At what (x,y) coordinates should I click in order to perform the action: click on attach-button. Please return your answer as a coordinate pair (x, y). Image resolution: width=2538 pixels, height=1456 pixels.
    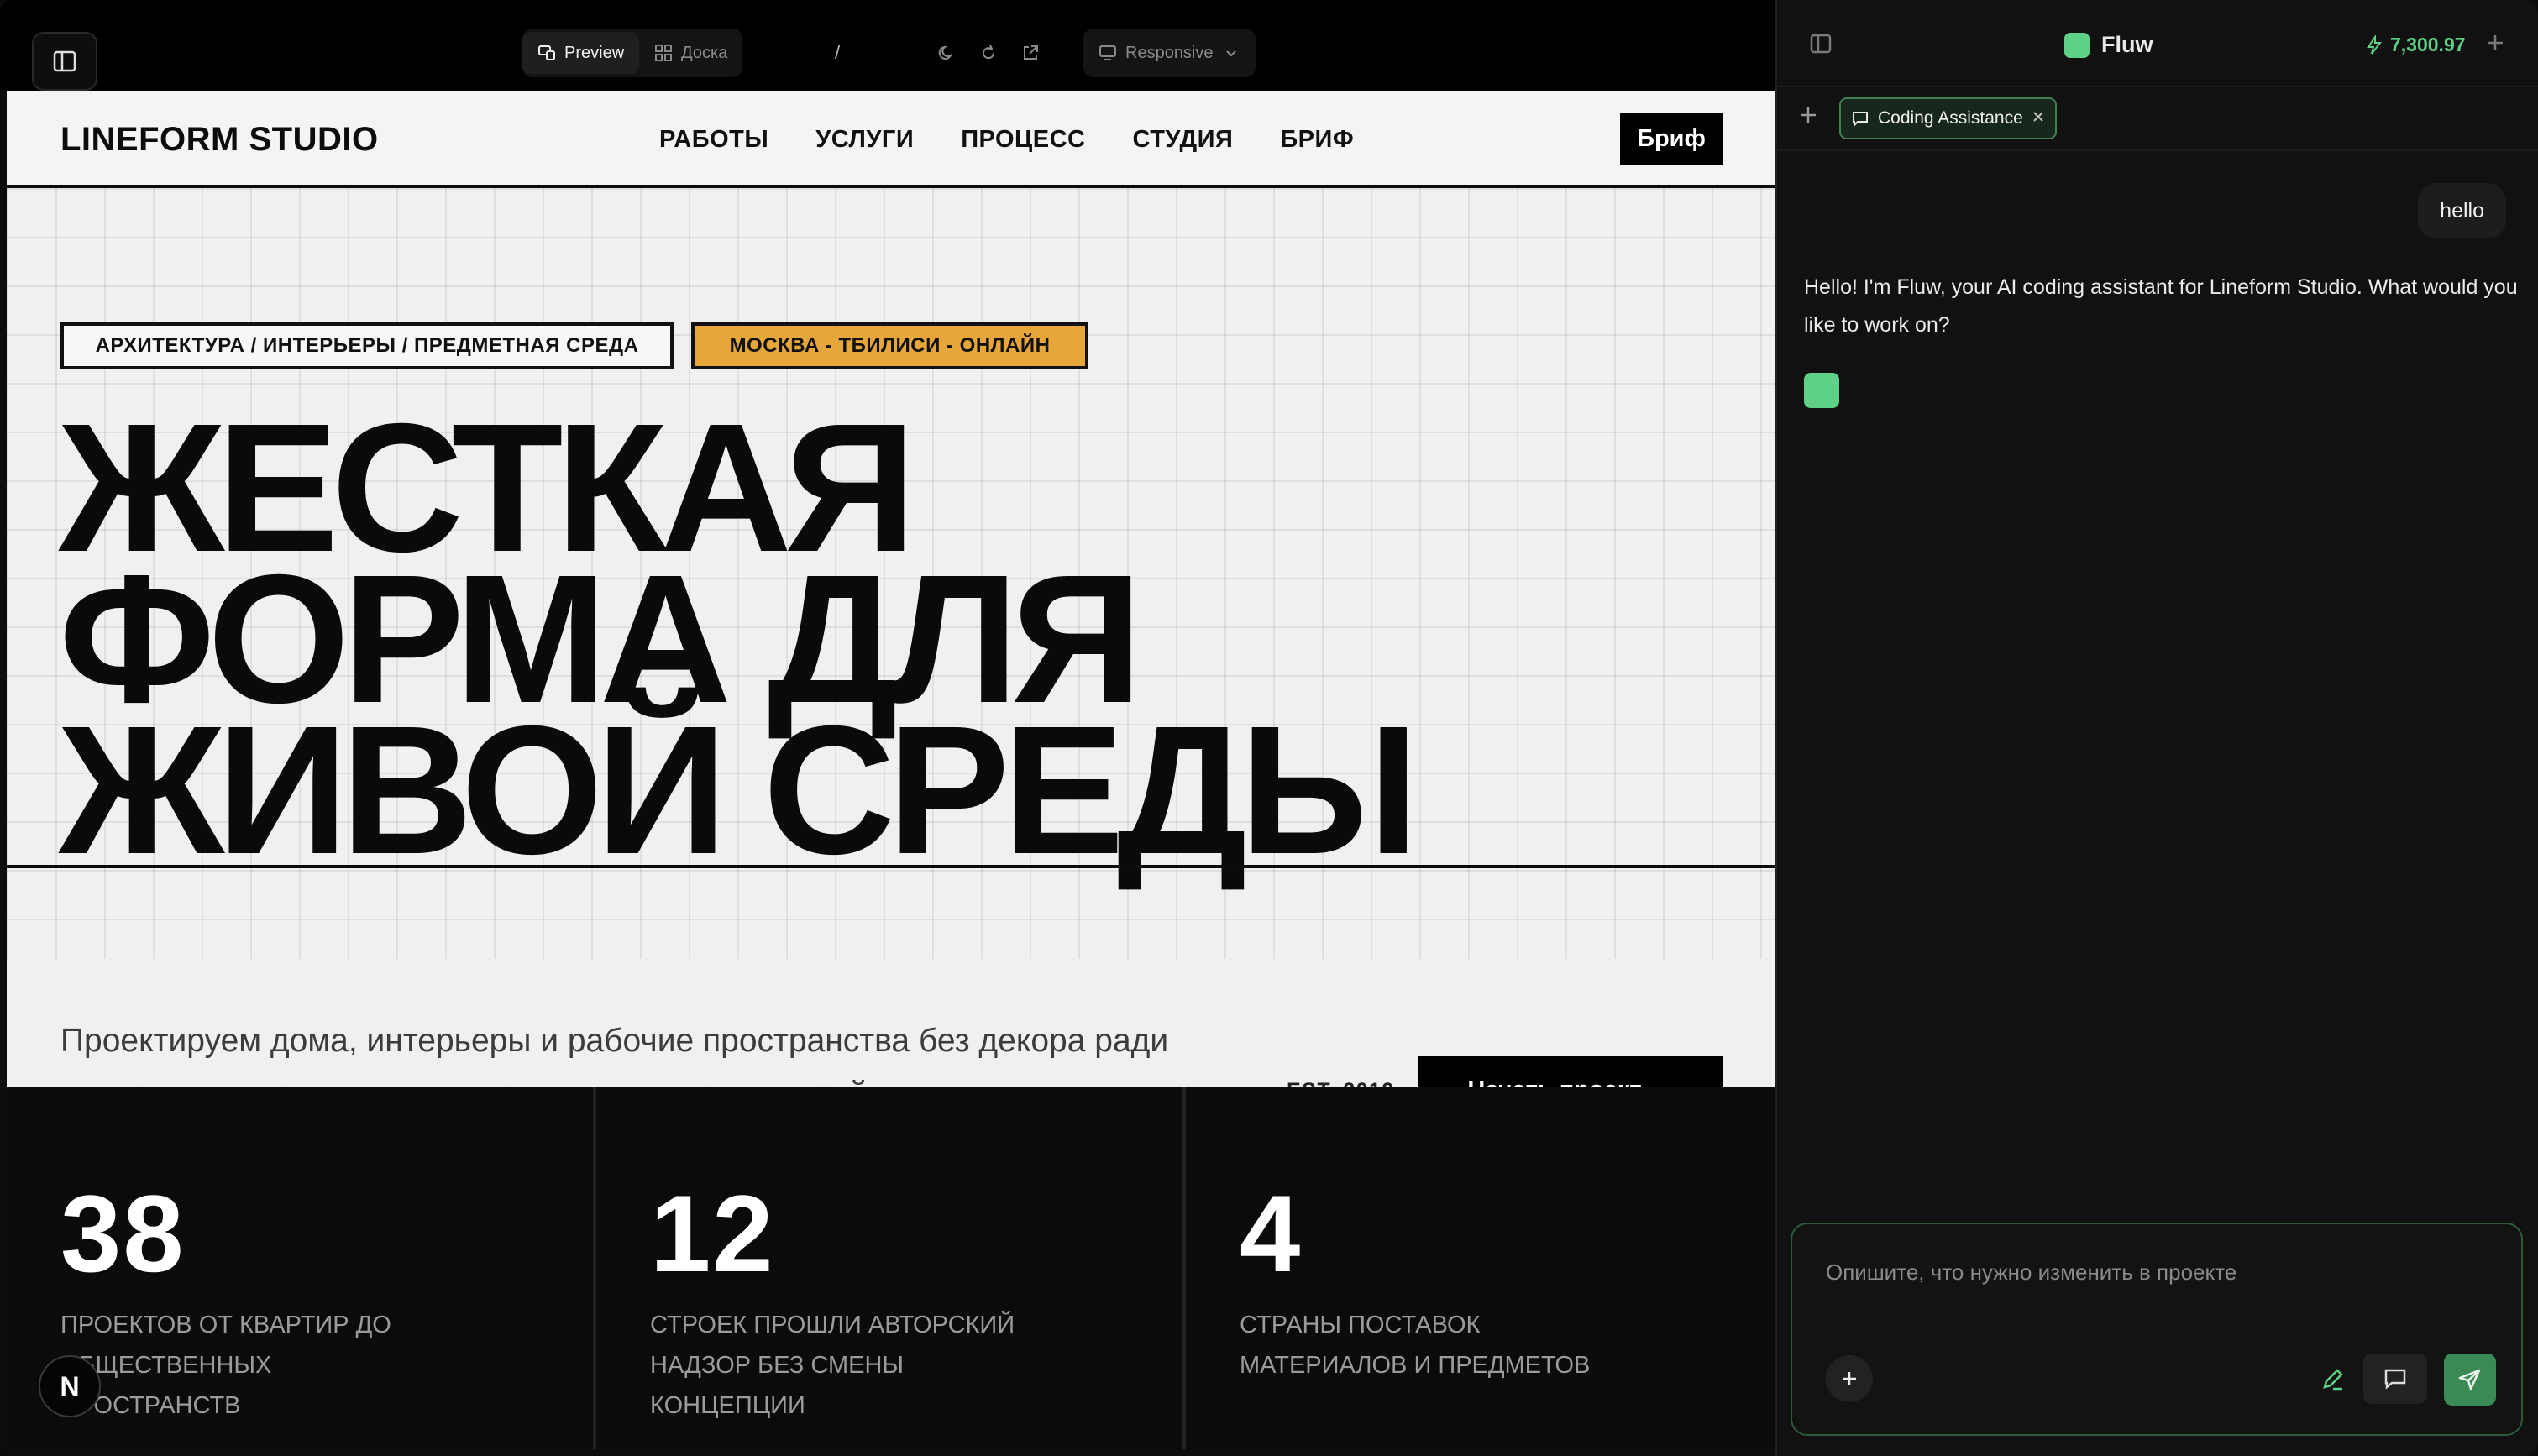
    Looking at the image, I should click on (1850, 1378).